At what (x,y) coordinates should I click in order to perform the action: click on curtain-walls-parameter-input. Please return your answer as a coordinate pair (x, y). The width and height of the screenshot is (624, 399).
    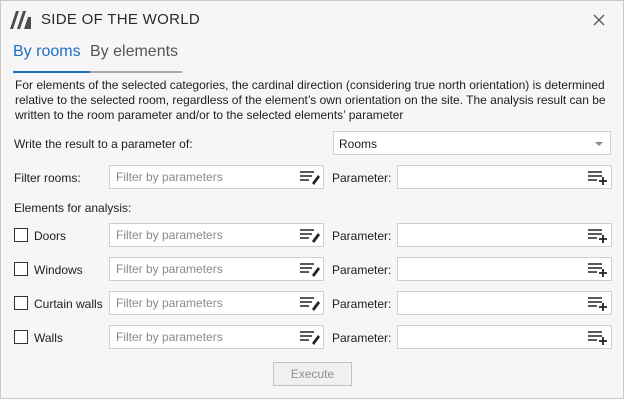
    Looking at the image, I should click on (494, 303).